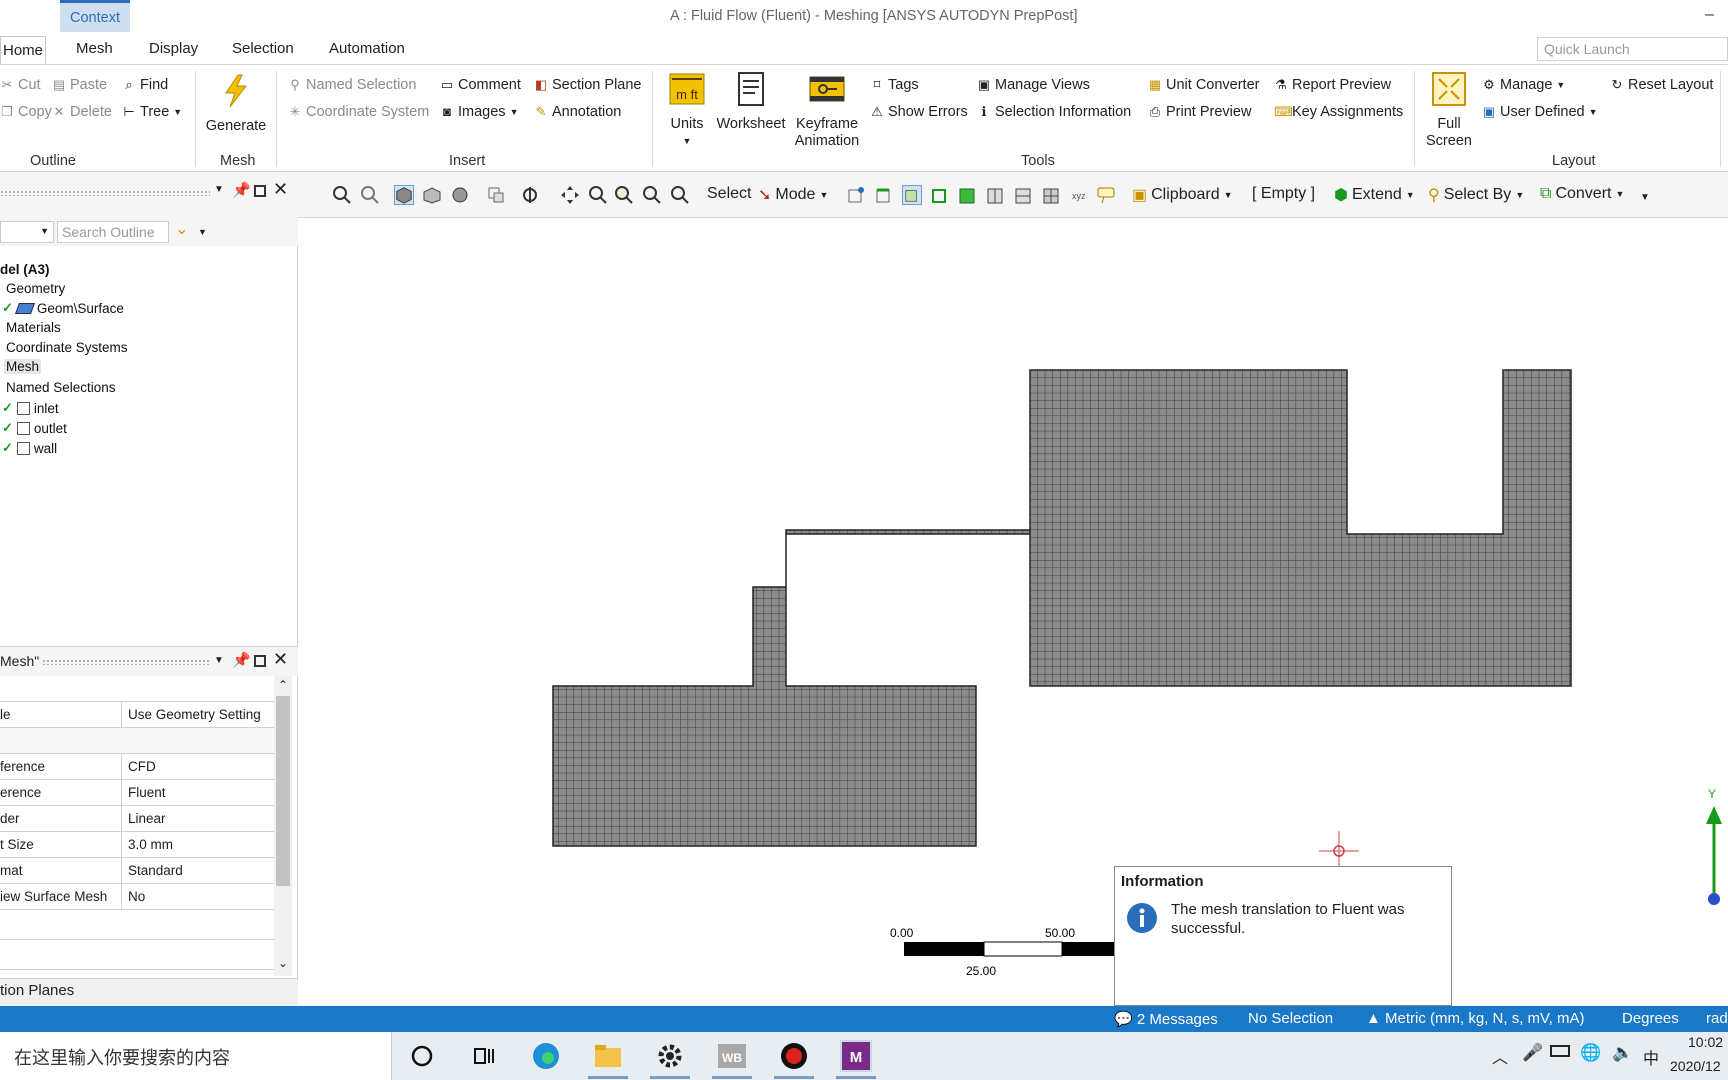 This screenshot has width=1728, height=1080. I want to click on messages-status: 💬 2 Messages, so click(1166, 1019).